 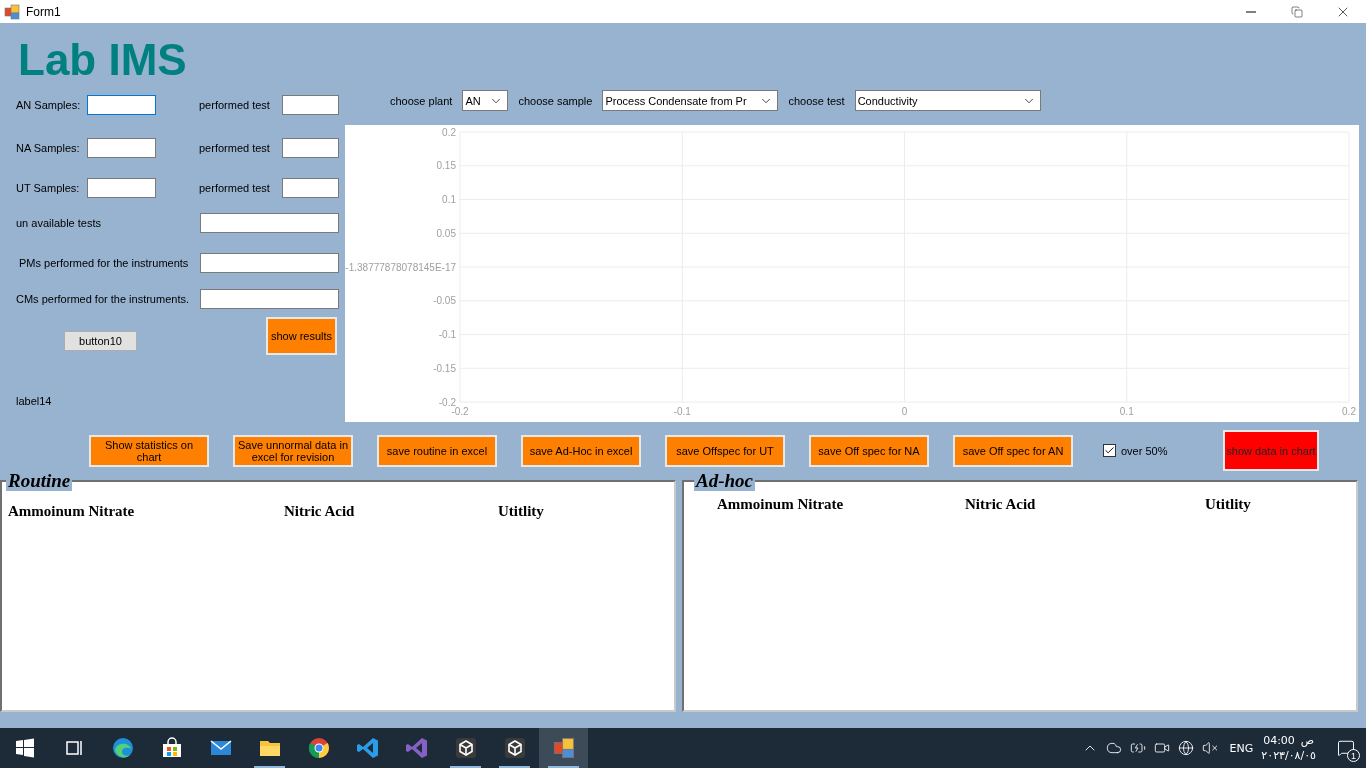 I want to click on code-editor-icon, so click(x=367, y=748).